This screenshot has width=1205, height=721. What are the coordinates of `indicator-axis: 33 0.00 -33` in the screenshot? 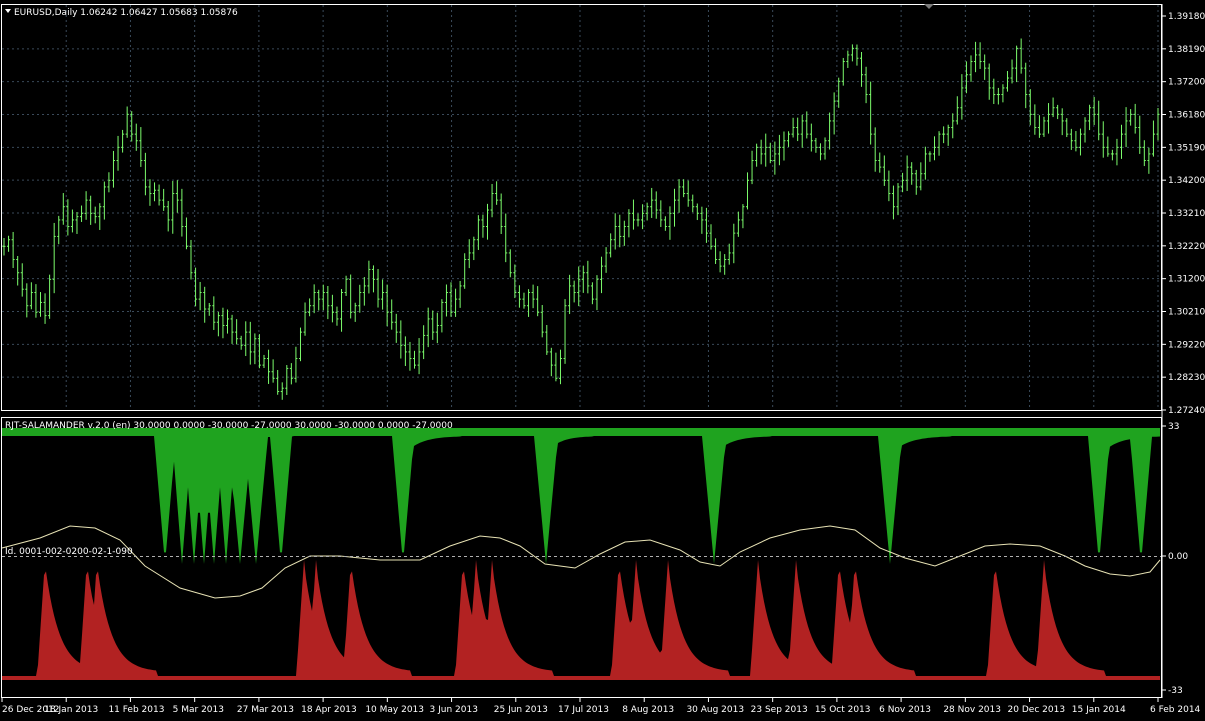 It's located at (1175, 559).